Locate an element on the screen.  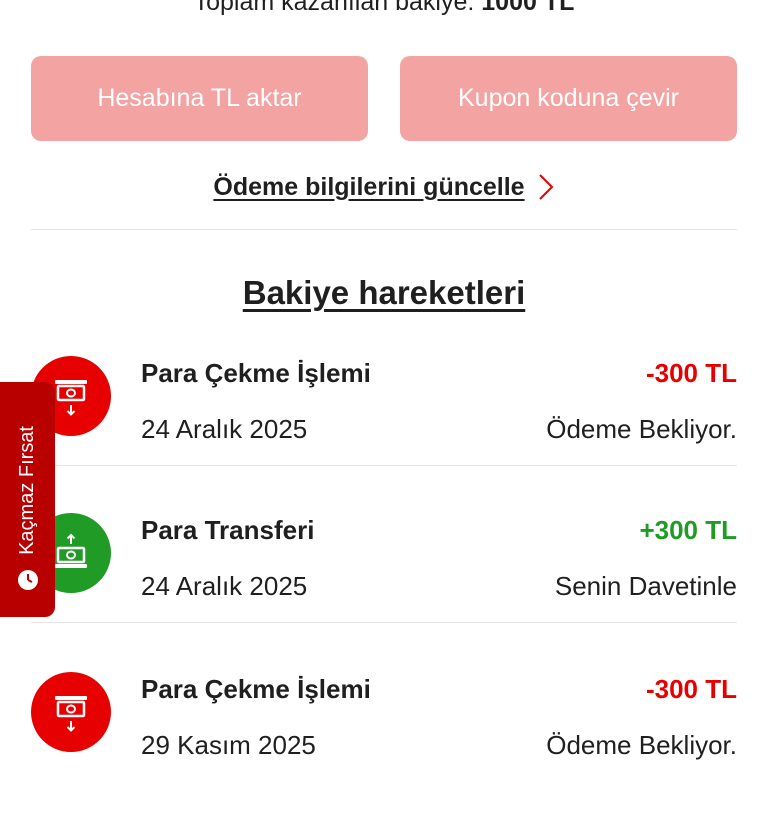
clock-icon is located at coordinates (27, 580).